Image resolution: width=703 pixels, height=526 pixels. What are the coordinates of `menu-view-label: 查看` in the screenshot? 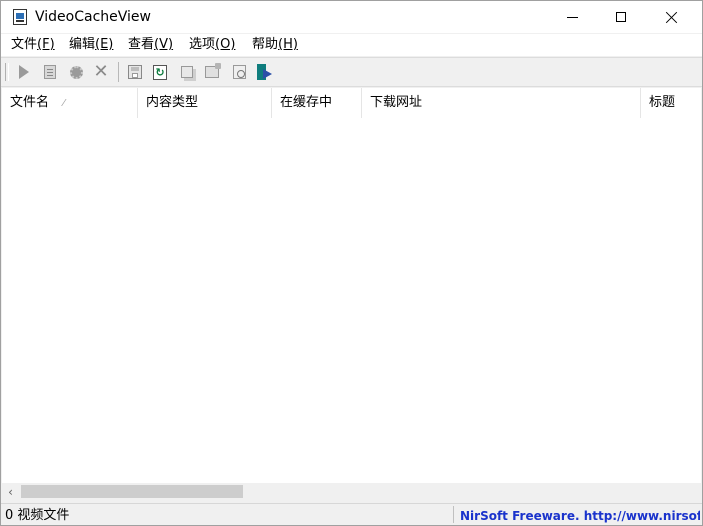 It's located at (141, 44).